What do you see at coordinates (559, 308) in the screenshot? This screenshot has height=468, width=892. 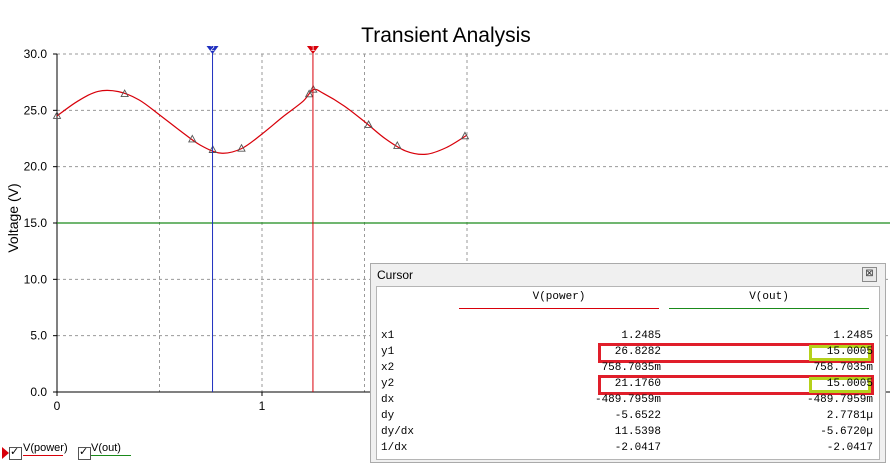 I see `column-header-line-vpower` at bounding box center [559, 308].